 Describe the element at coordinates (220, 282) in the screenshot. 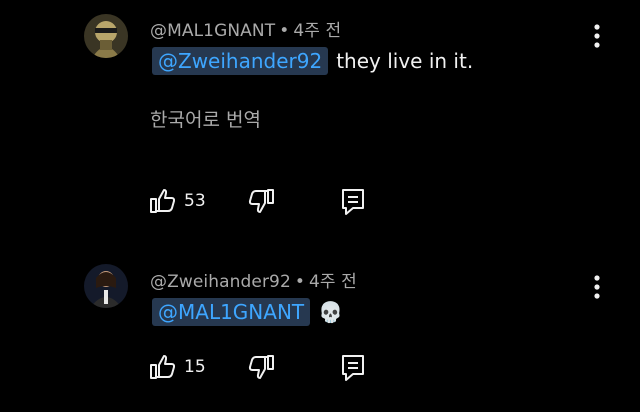

I see `author-name: @Zweihander92` at that location.